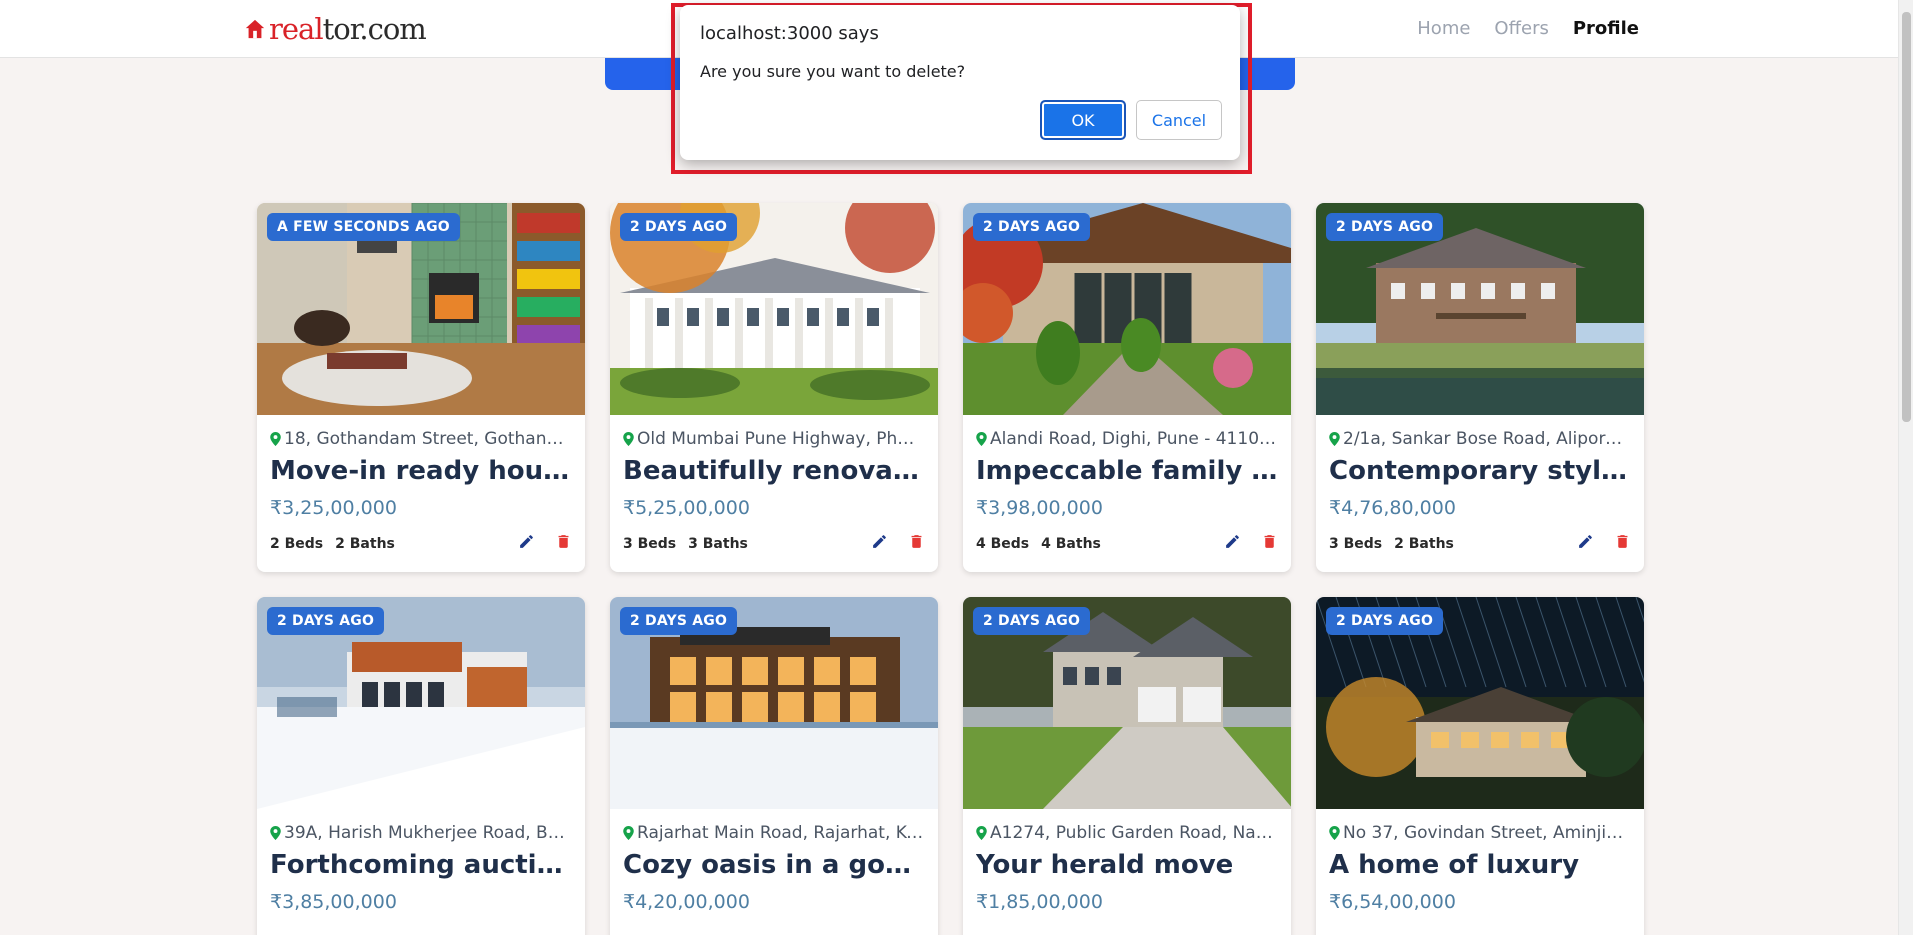 The image size is (1913, 935). What do you see at coordinates (1071, 543) in the screenshot?
I see `listing-baths: 4 Baths` at bounding box center [1071, 543].